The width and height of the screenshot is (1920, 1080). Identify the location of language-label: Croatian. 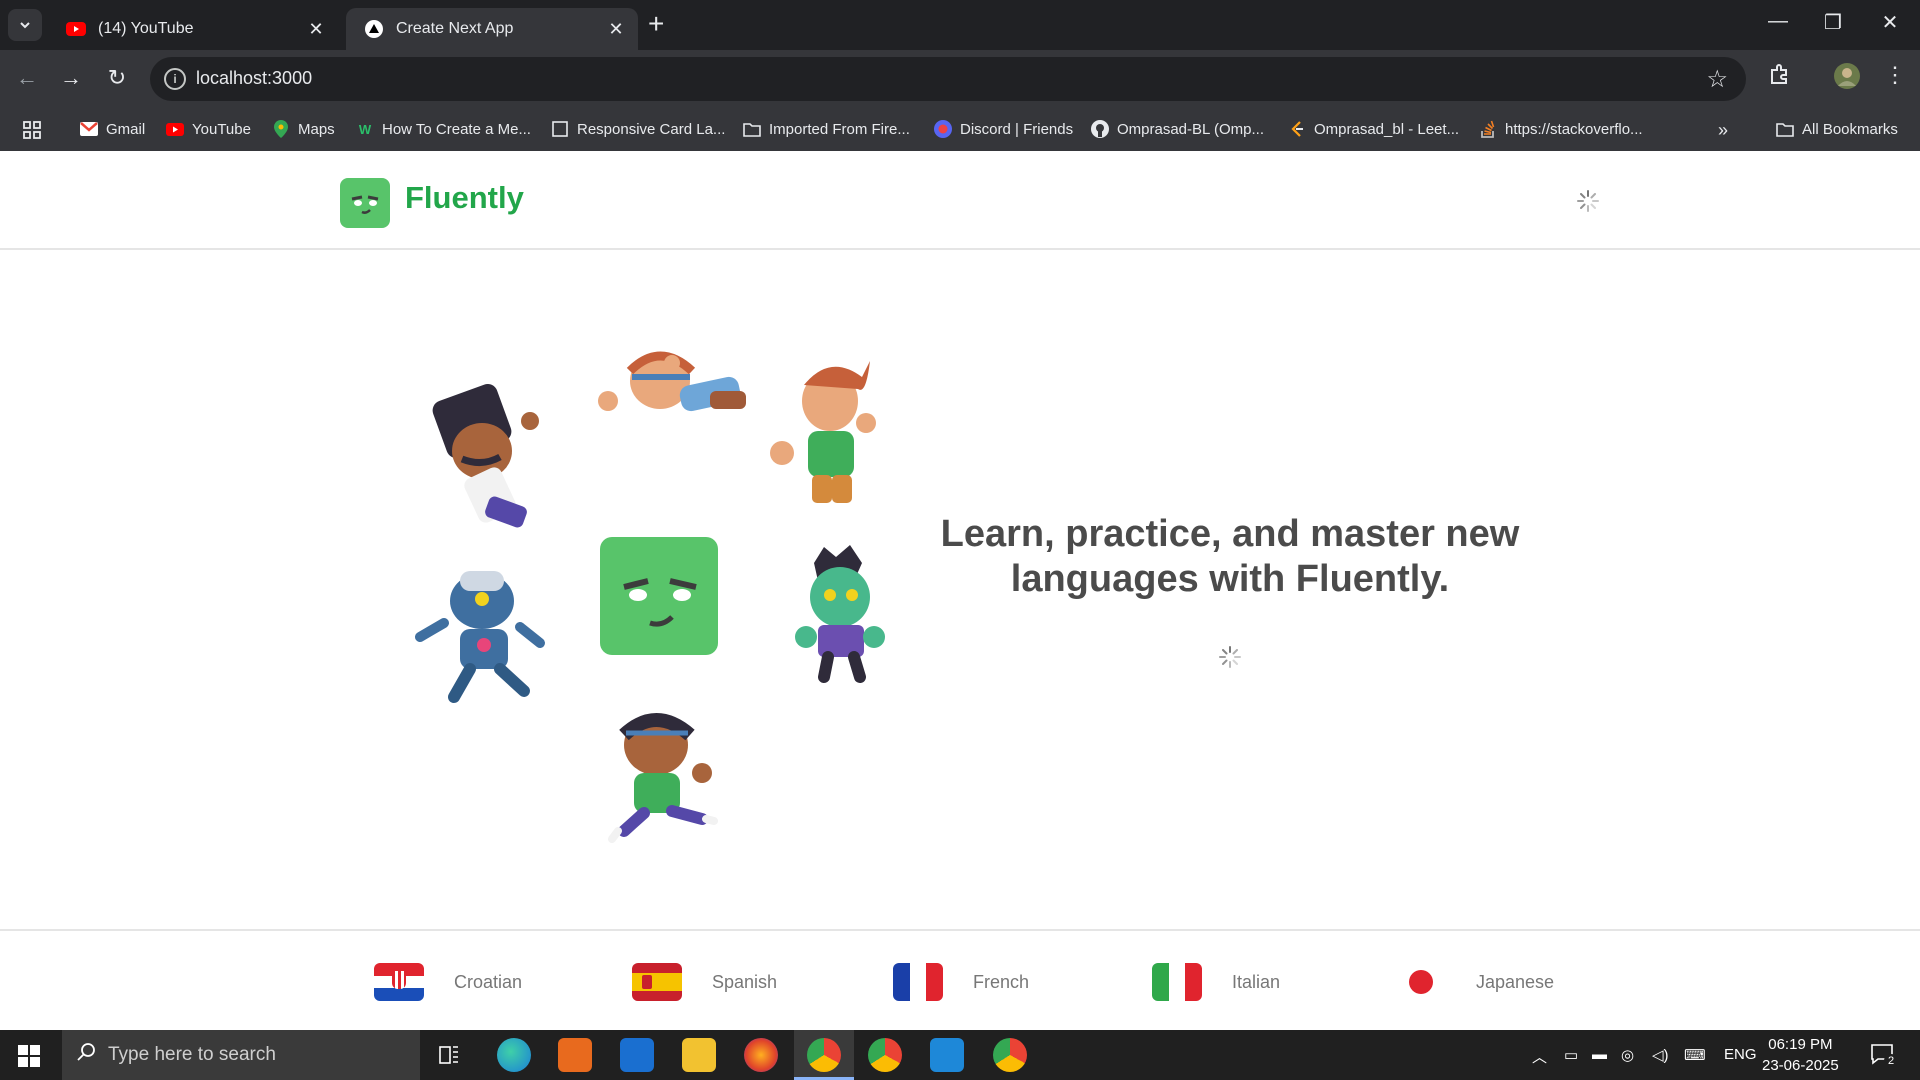
(488, 981).